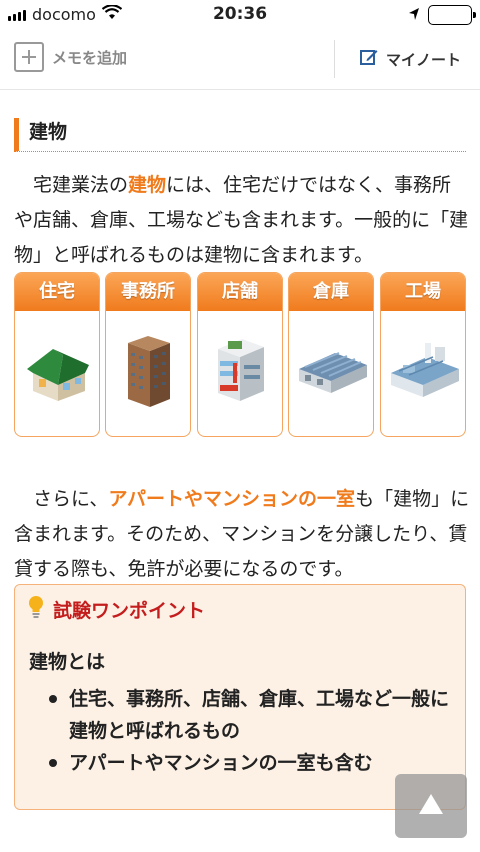  I want to click on toolbar: メモを追加 マイノート, so click(240, 59).